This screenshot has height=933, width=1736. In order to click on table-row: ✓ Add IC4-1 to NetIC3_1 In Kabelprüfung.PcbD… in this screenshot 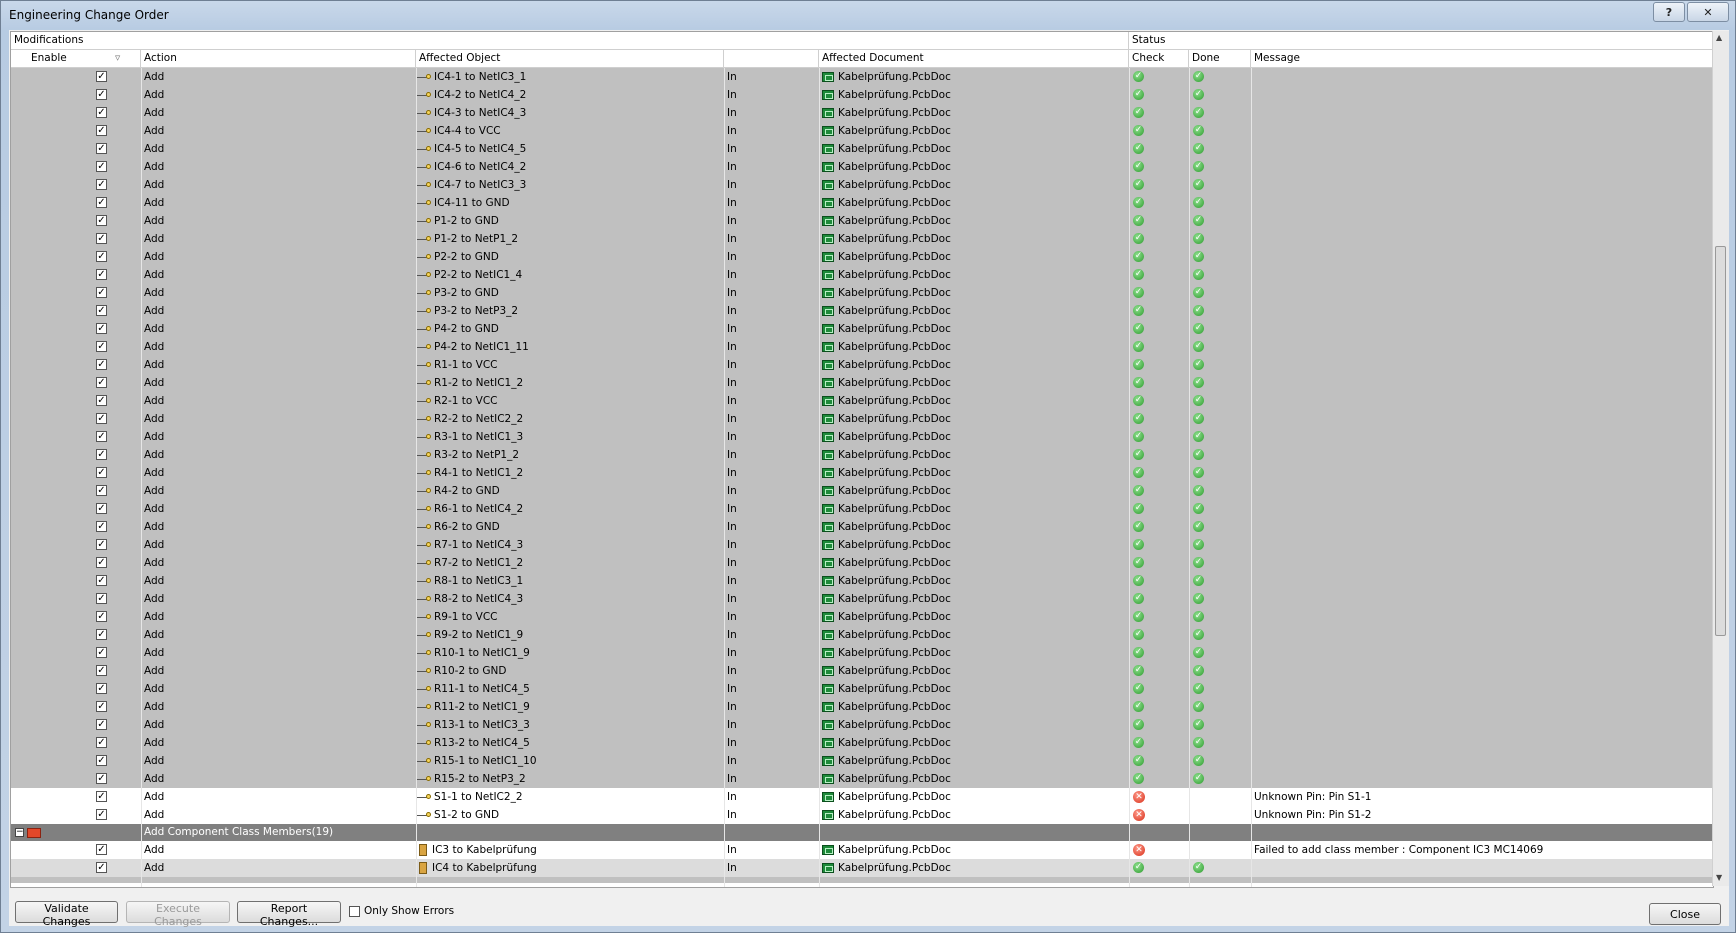, I will do `click(862, 77)`.